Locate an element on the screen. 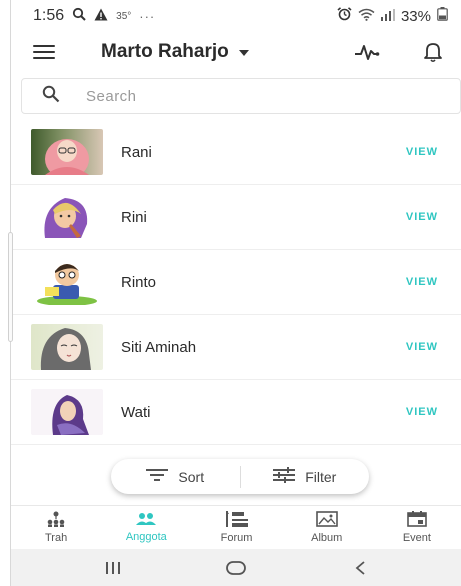 This screenshot has width=461, height=586. search-icon is located at coordinates (51, 96).